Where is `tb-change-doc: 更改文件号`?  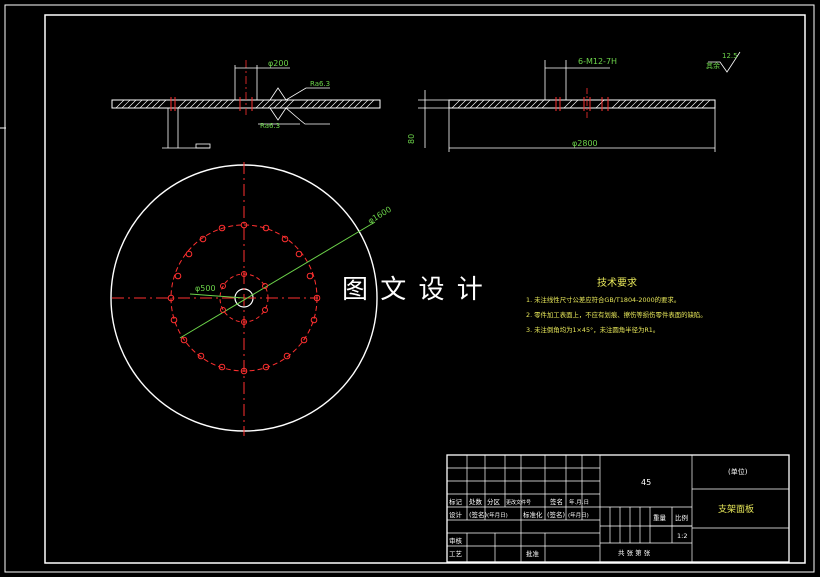
tb-change-doc: 更改文件号 is located at coordinates (518, 502).